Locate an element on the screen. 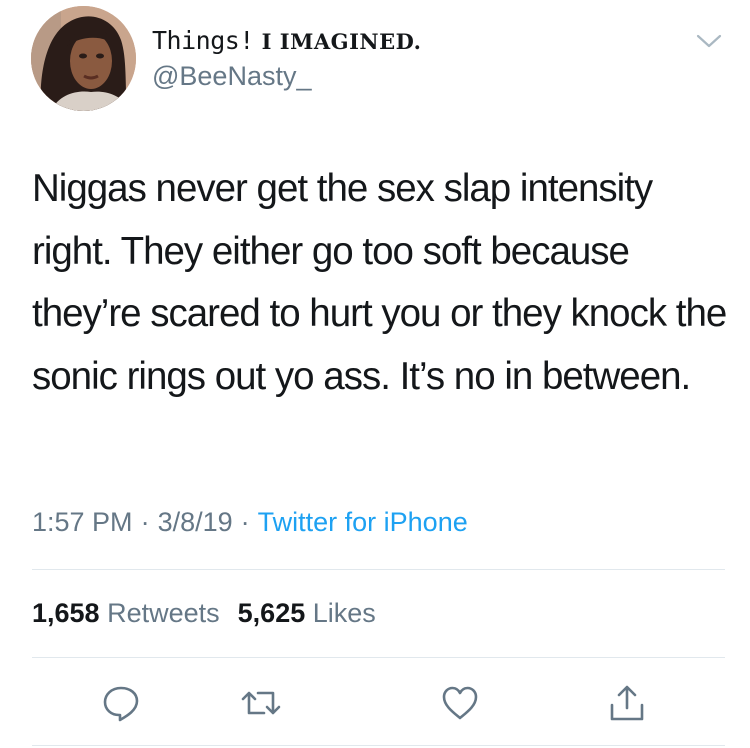  avatar is located at coordinates (83, 58).